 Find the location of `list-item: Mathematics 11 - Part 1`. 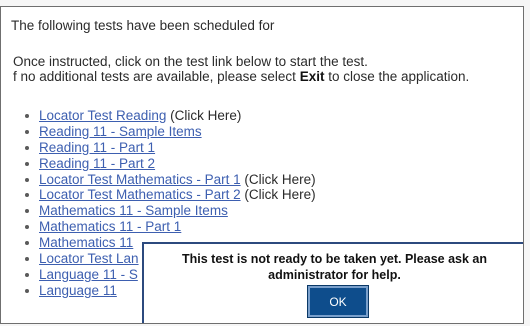

list-item: Mathematics 11 - Part 1 is located at coordinates (169, 227).